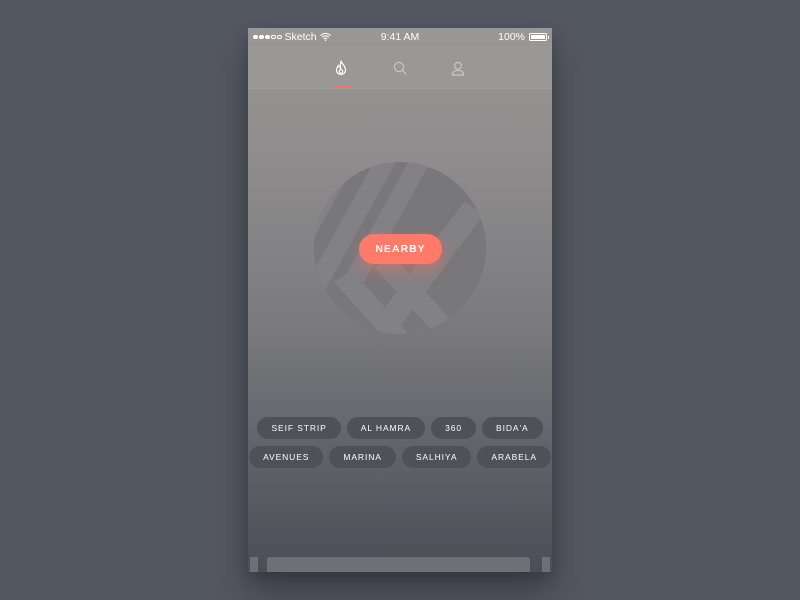 The height and width of the screenshot is (600, 800). Describe the element at coordinates (546, 564) in the screenshot. I see `next-card-peek` at that location.